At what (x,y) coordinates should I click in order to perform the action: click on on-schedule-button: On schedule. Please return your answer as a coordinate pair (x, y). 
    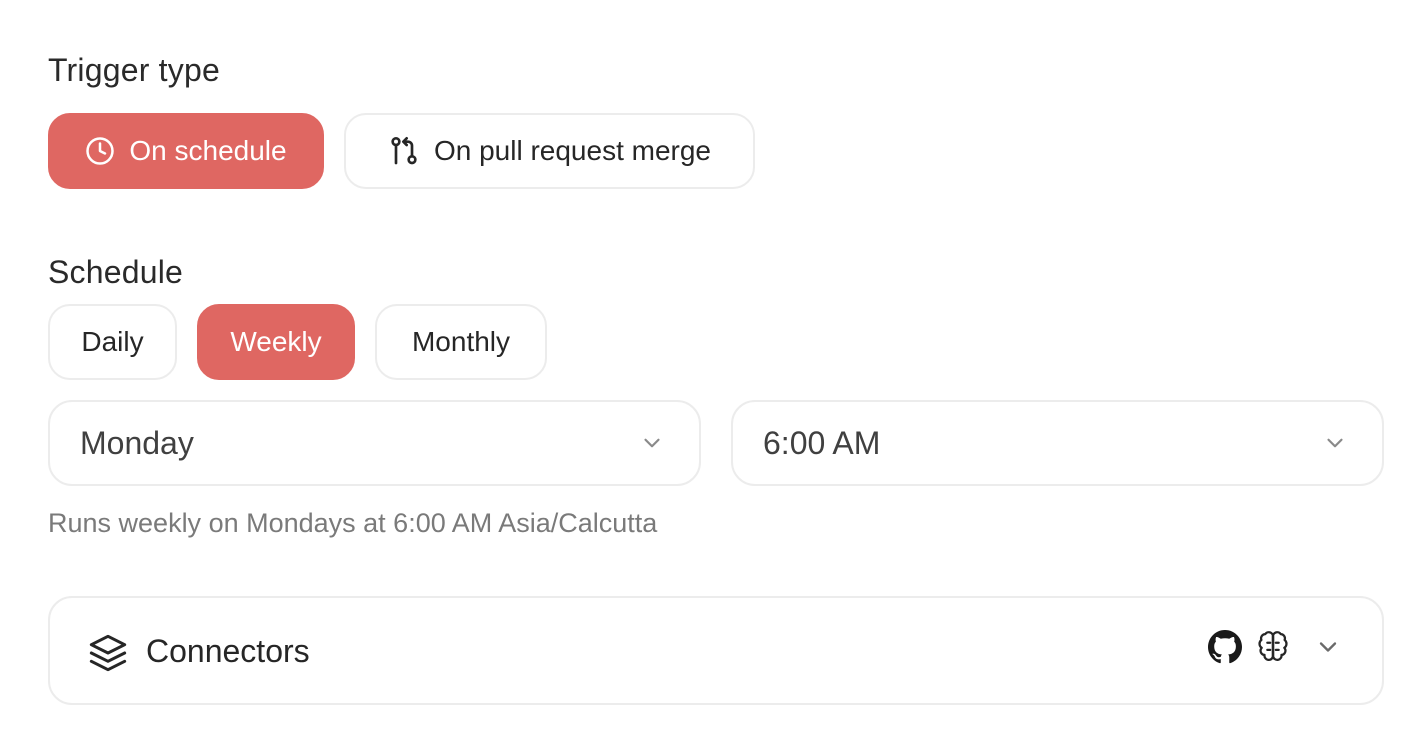
    Looking at the image, I should click on (186, 151).